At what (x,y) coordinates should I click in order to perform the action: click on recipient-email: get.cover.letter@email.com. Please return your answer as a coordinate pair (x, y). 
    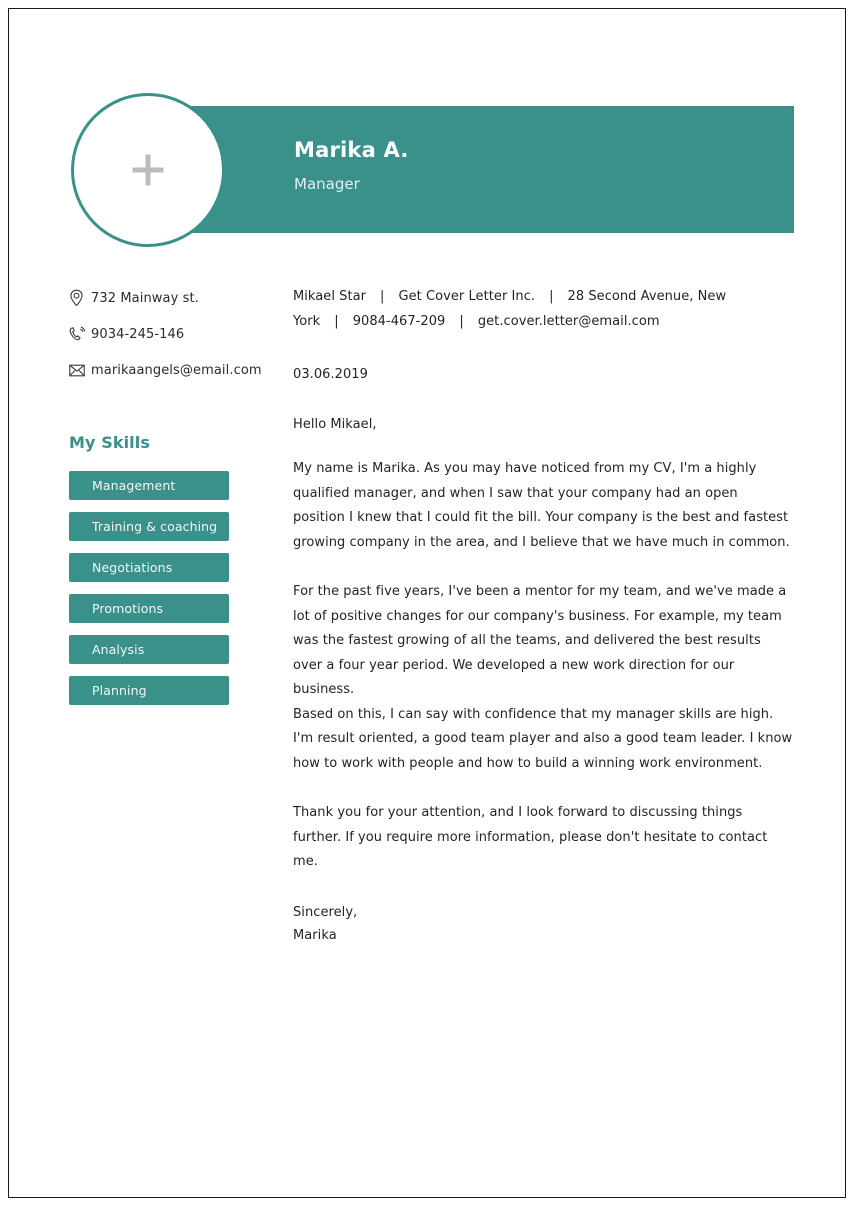
    Looking at the image, I should click on (568, 321).